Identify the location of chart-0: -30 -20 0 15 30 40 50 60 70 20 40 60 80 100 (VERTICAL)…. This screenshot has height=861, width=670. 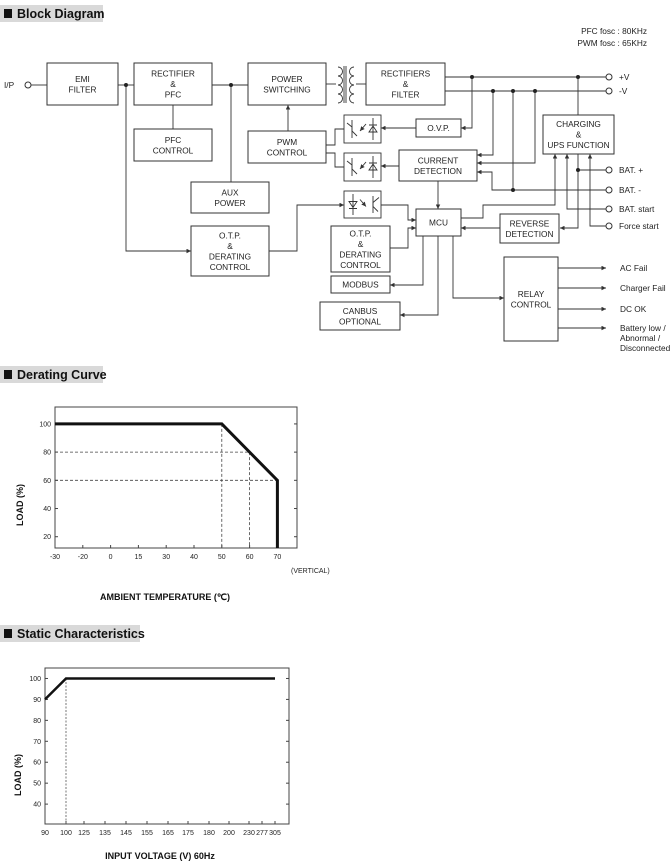
(172, 504).